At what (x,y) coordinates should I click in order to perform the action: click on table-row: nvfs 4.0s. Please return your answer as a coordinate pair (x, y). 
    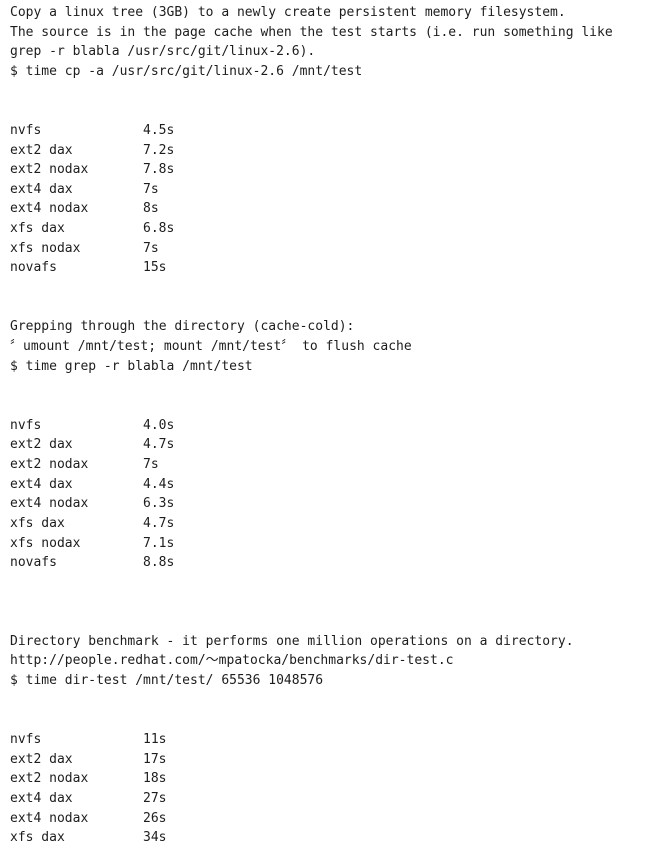
    Looking at the image, I should click on (175, 426).